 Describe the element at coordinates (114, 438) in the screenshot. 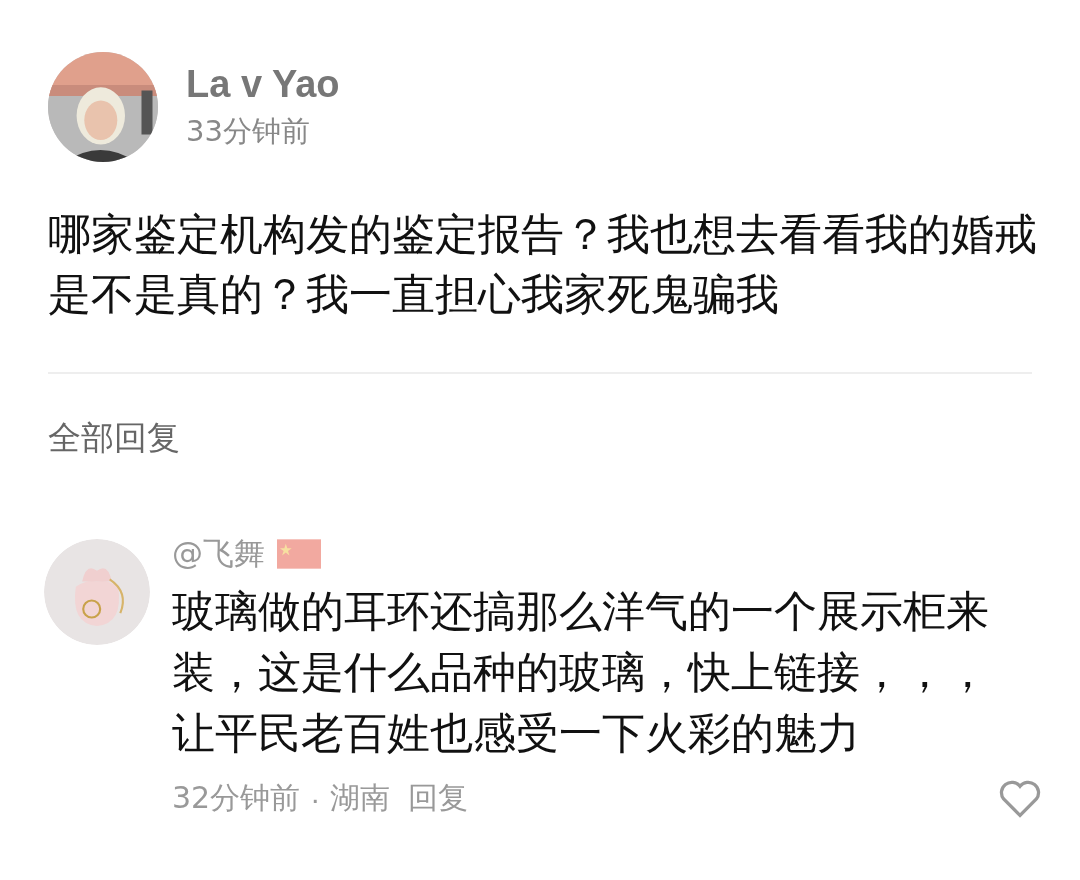

I see `replies-header: 全部回复` at that location.